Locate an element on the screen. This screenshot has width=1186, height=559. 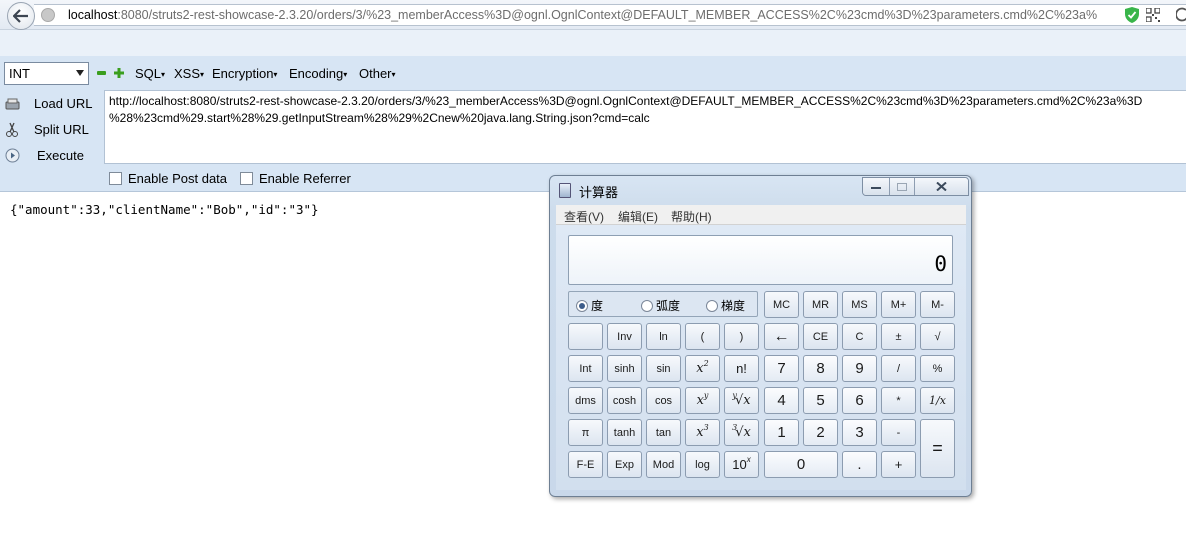
key-5: 5 is located at coordinates (820, 400).